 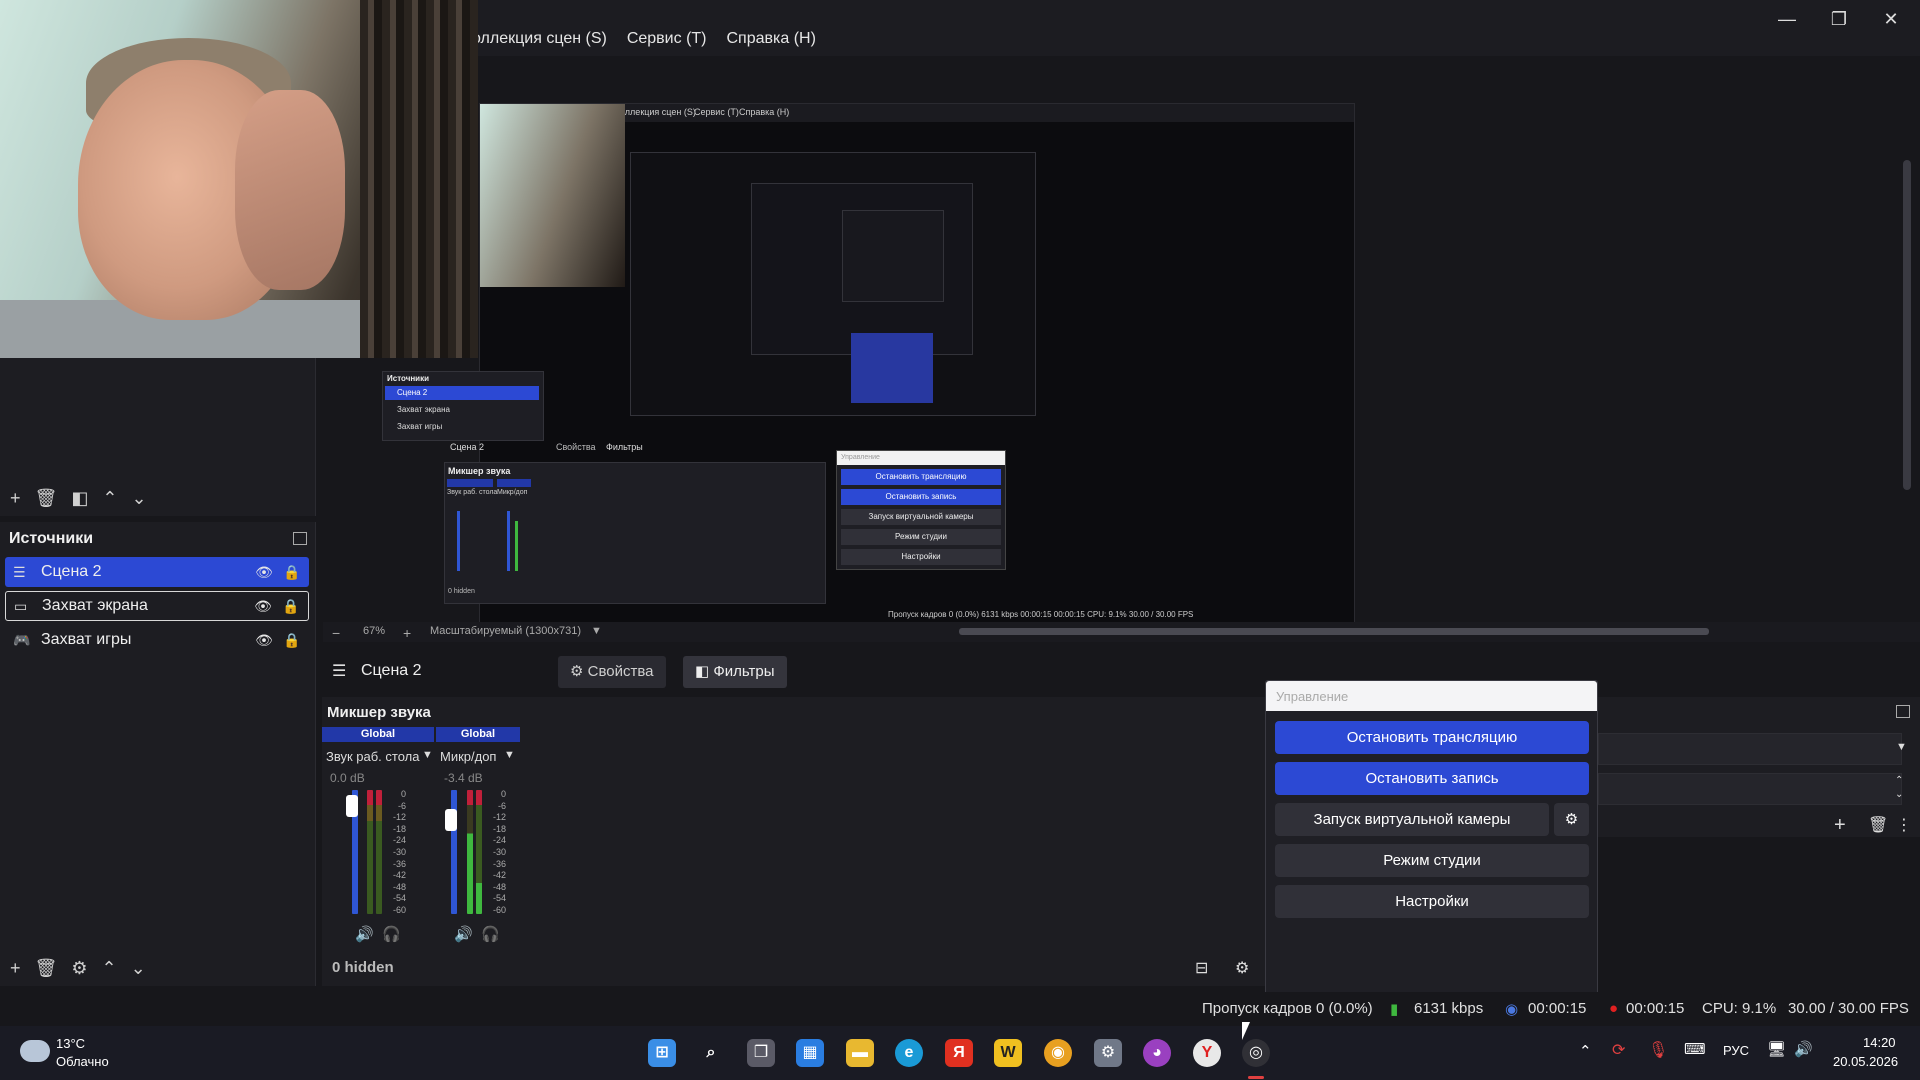 I want to click on add-source-icon: +, so click(x=15, y=968).